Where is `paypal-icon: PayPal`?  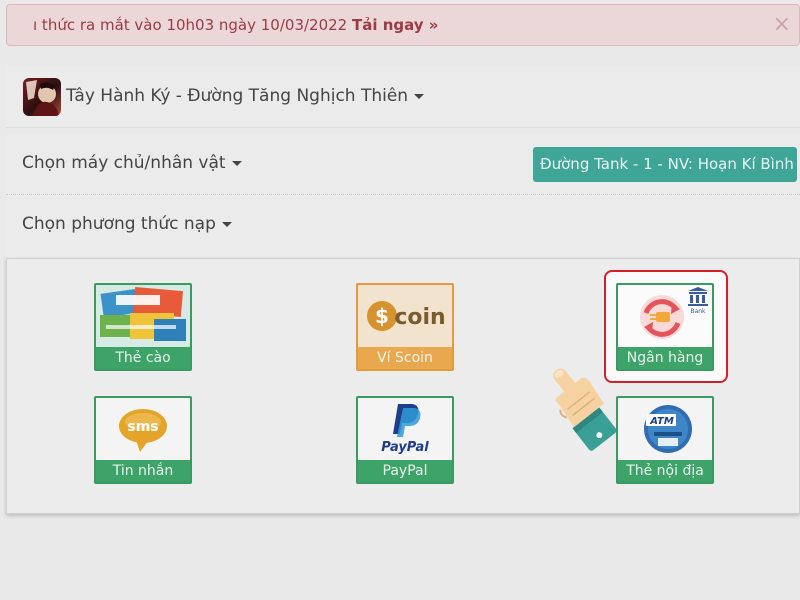 paypal-icon: PayPal is located at coordinates (405, 429).